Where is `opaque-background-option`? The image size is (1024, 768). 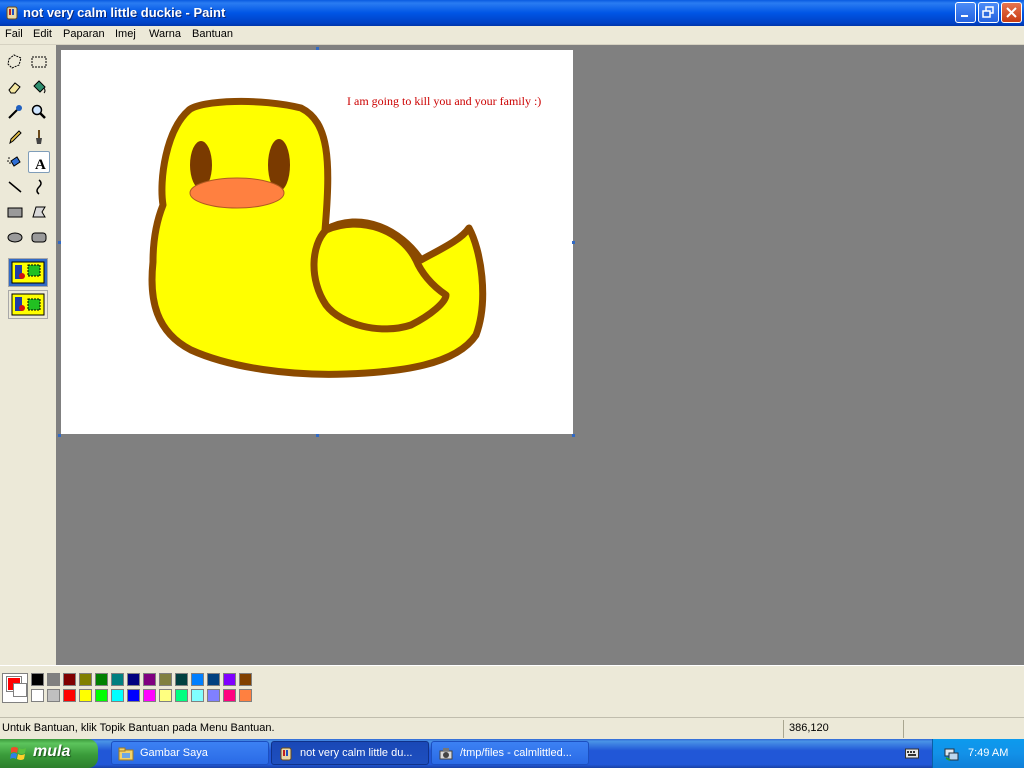
opaque-background-option is located at coordinates (28, 272).